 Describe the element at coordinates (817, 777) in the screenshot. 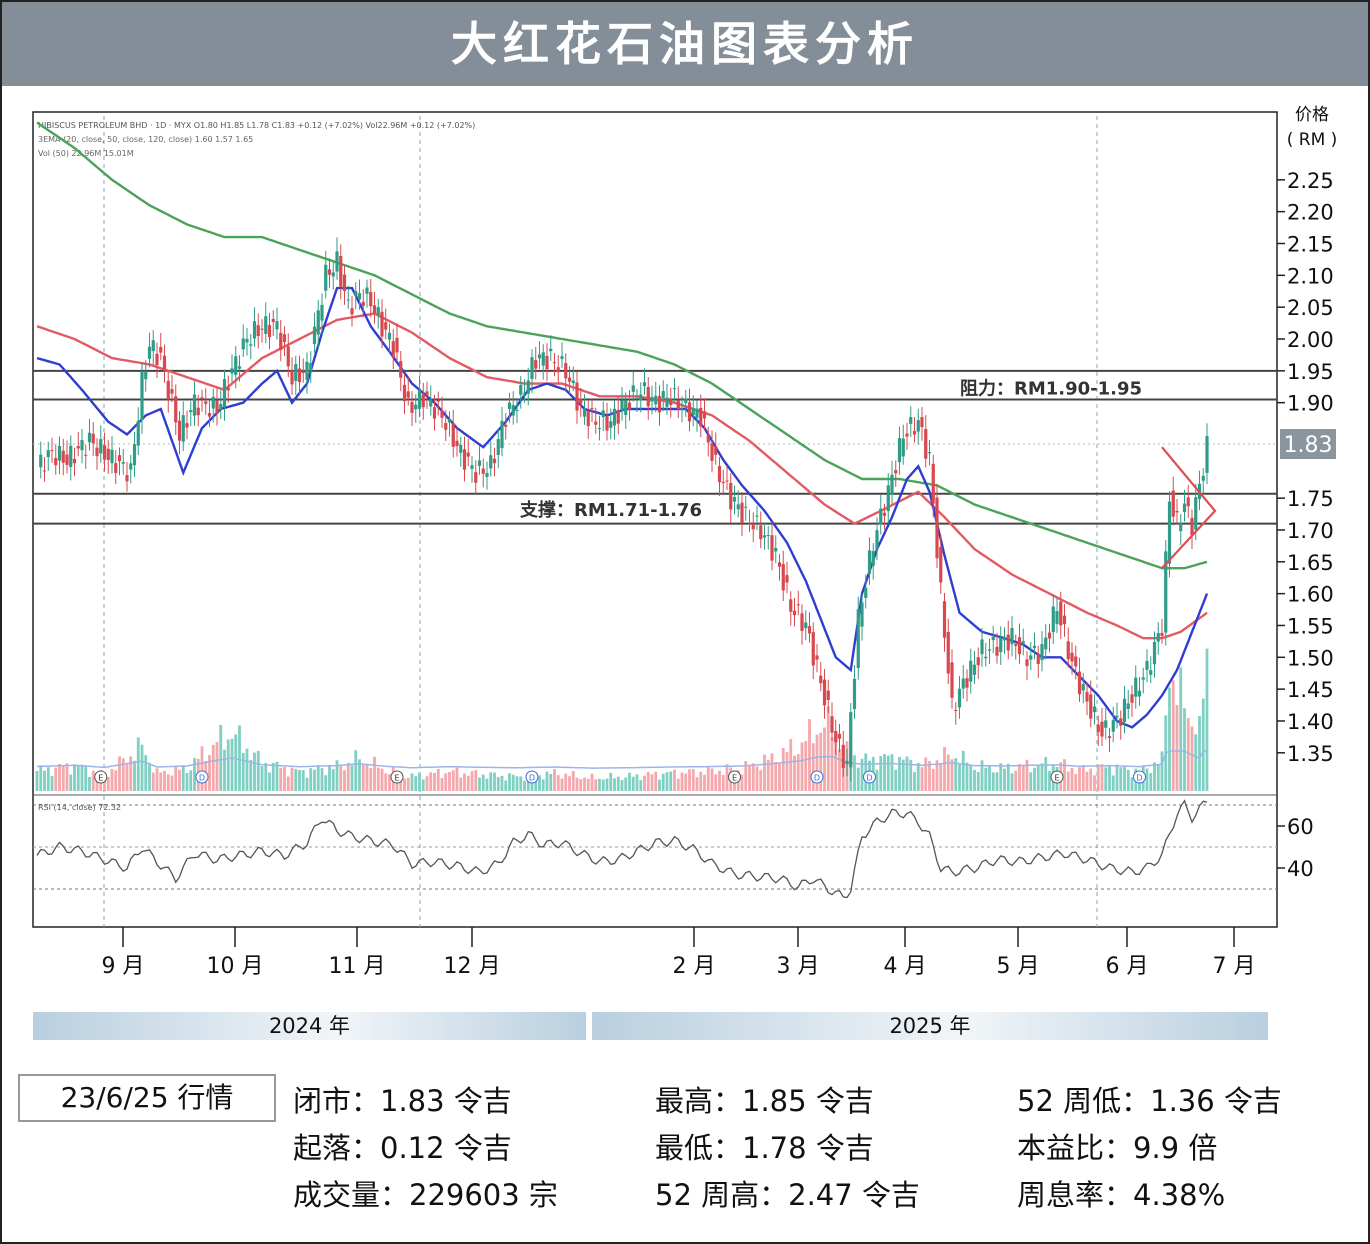

I see `event-marker: D` at that location.